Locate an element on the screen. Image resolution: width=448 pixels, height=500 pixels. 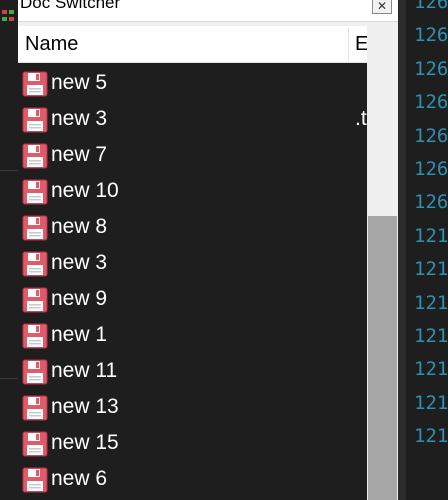
document-row: new 13 is located at coordinates (192, 408).